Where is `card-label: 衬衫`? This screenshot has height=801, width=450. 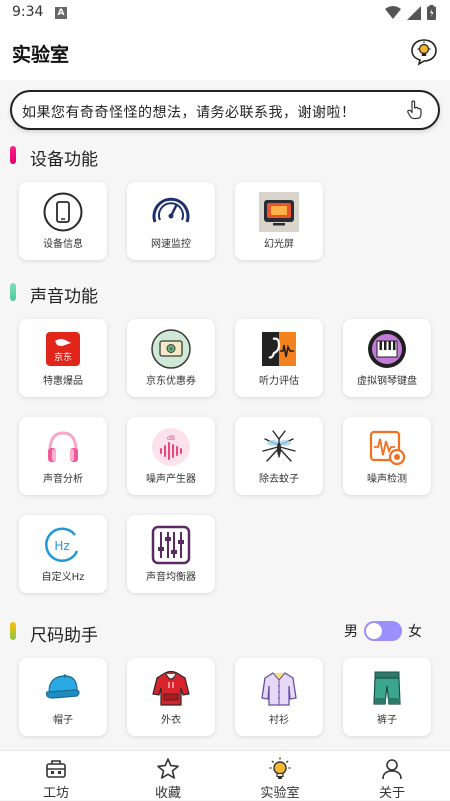 card-label: 衬衫 is located at coordinates (279, 720).